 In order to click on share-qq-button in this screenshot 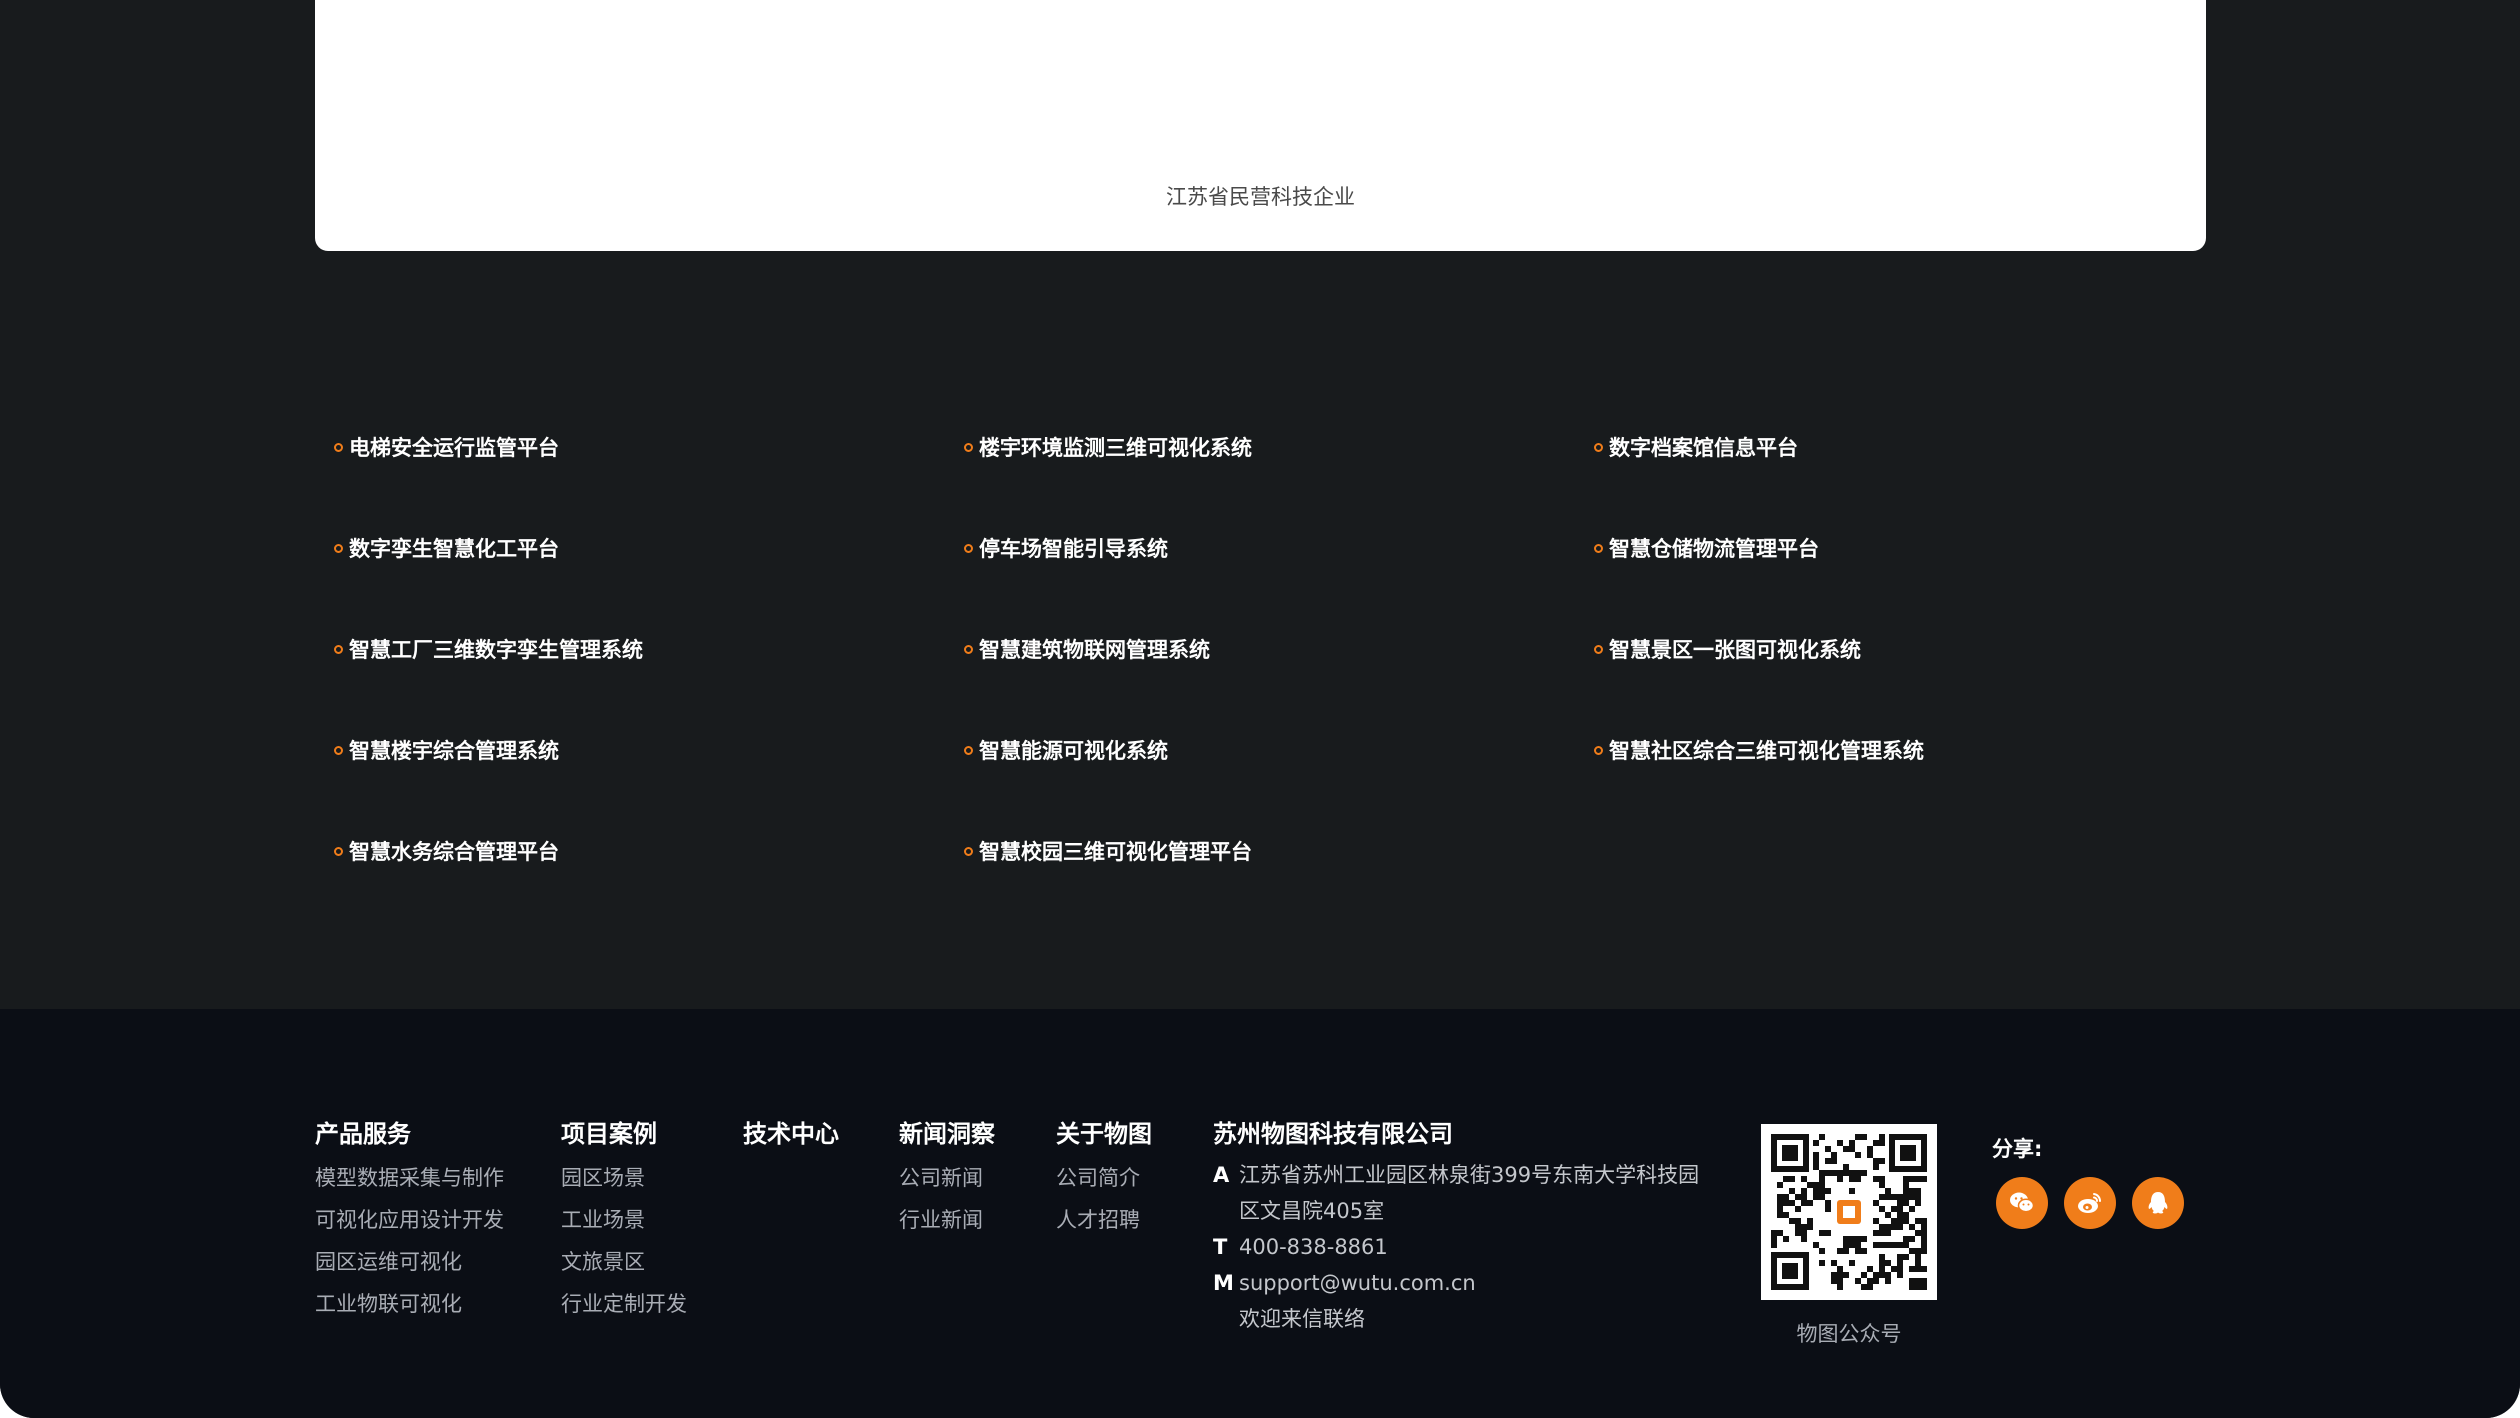, I will do `click(2158, 1203)`.